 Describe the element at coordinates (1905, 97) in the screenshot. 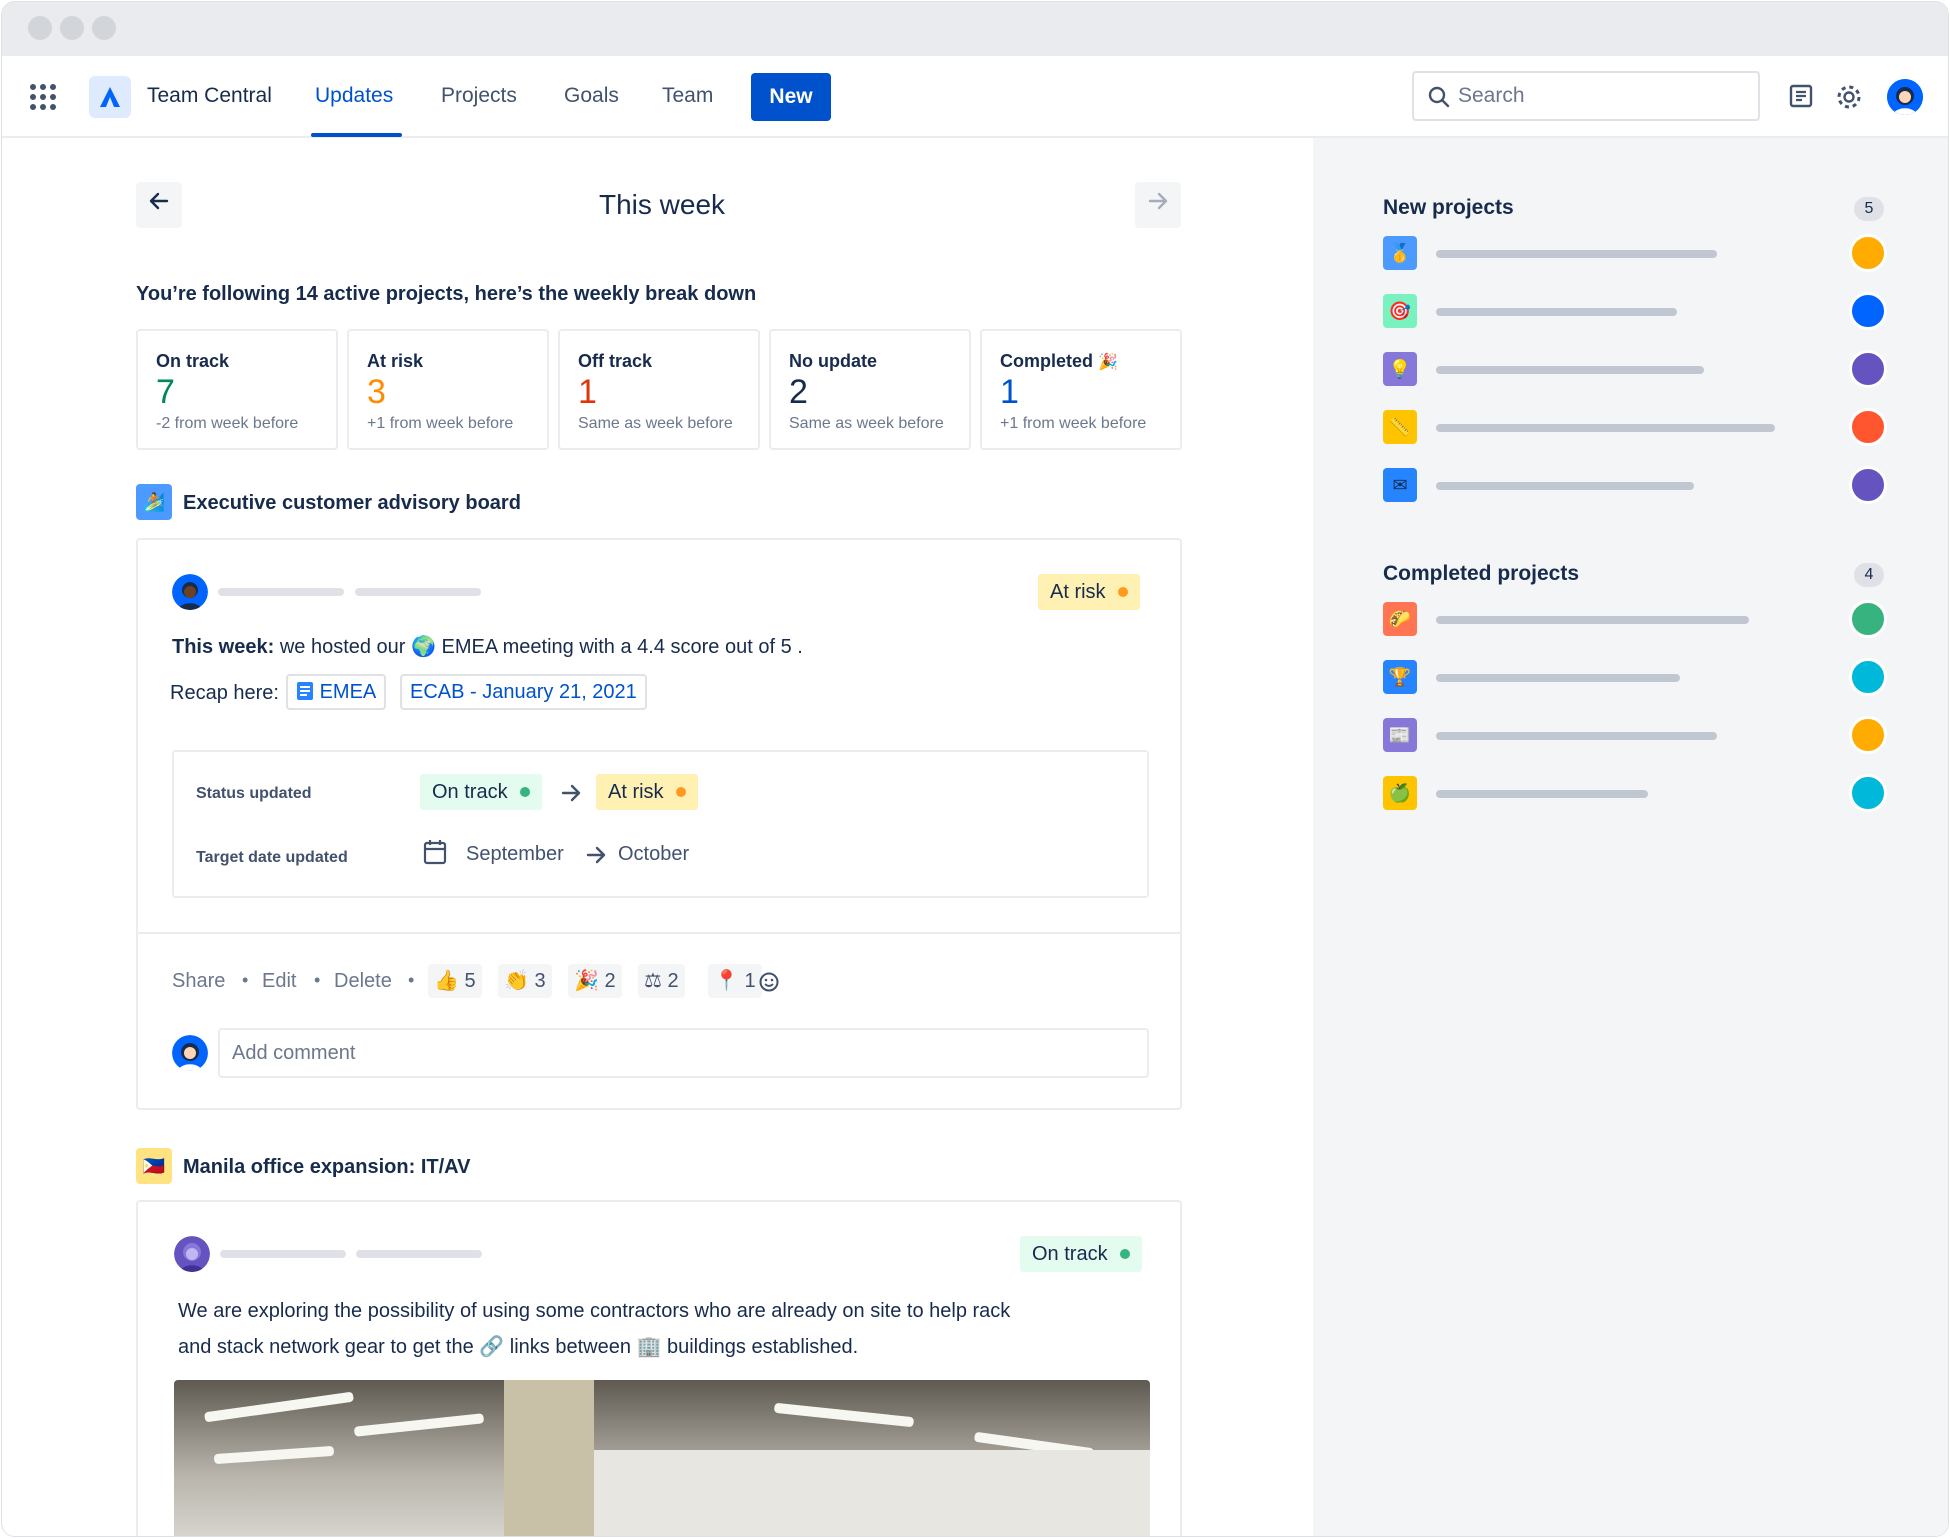

I see `user-avatar` at that location.